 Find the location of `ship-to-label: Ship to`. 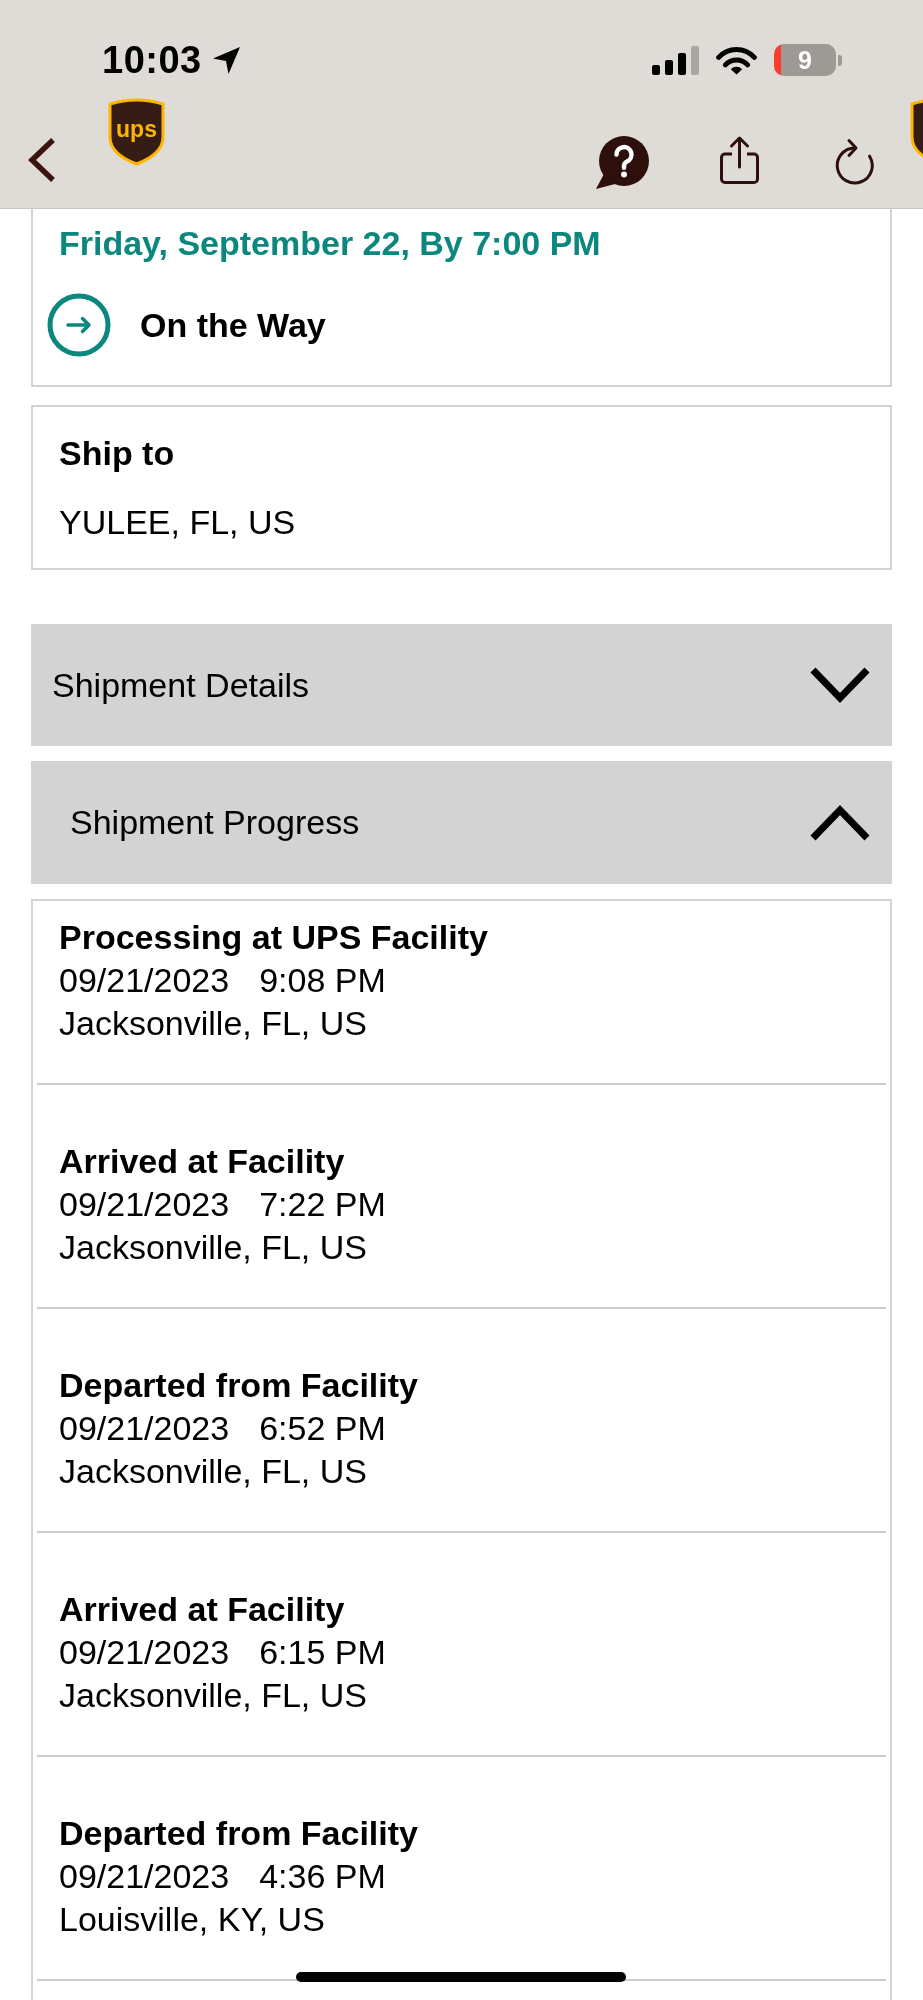

ship-to-label: Ship to is located at coordinates (117, 453).